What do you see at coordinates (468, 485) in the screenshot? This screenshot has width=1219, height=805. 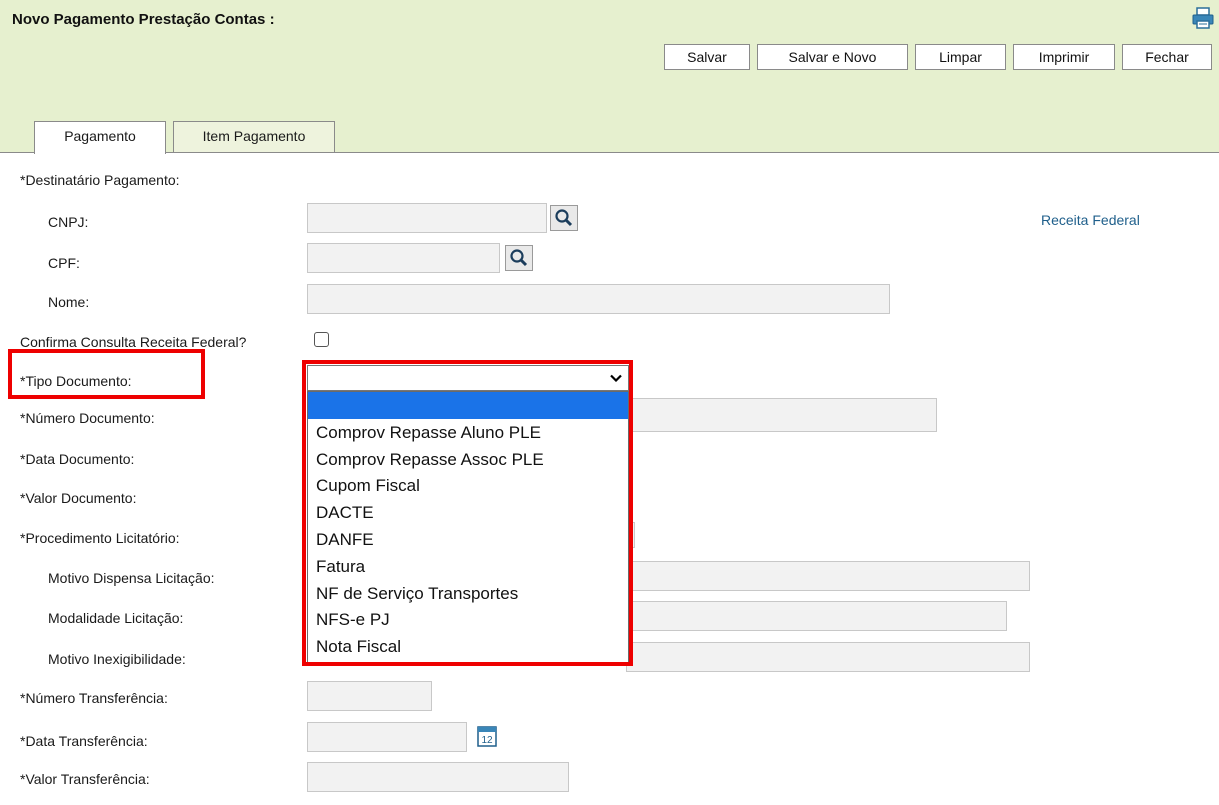 I see `option-cupom-fiscal: Cupom Fiscal` at bounding box center [468, 485].